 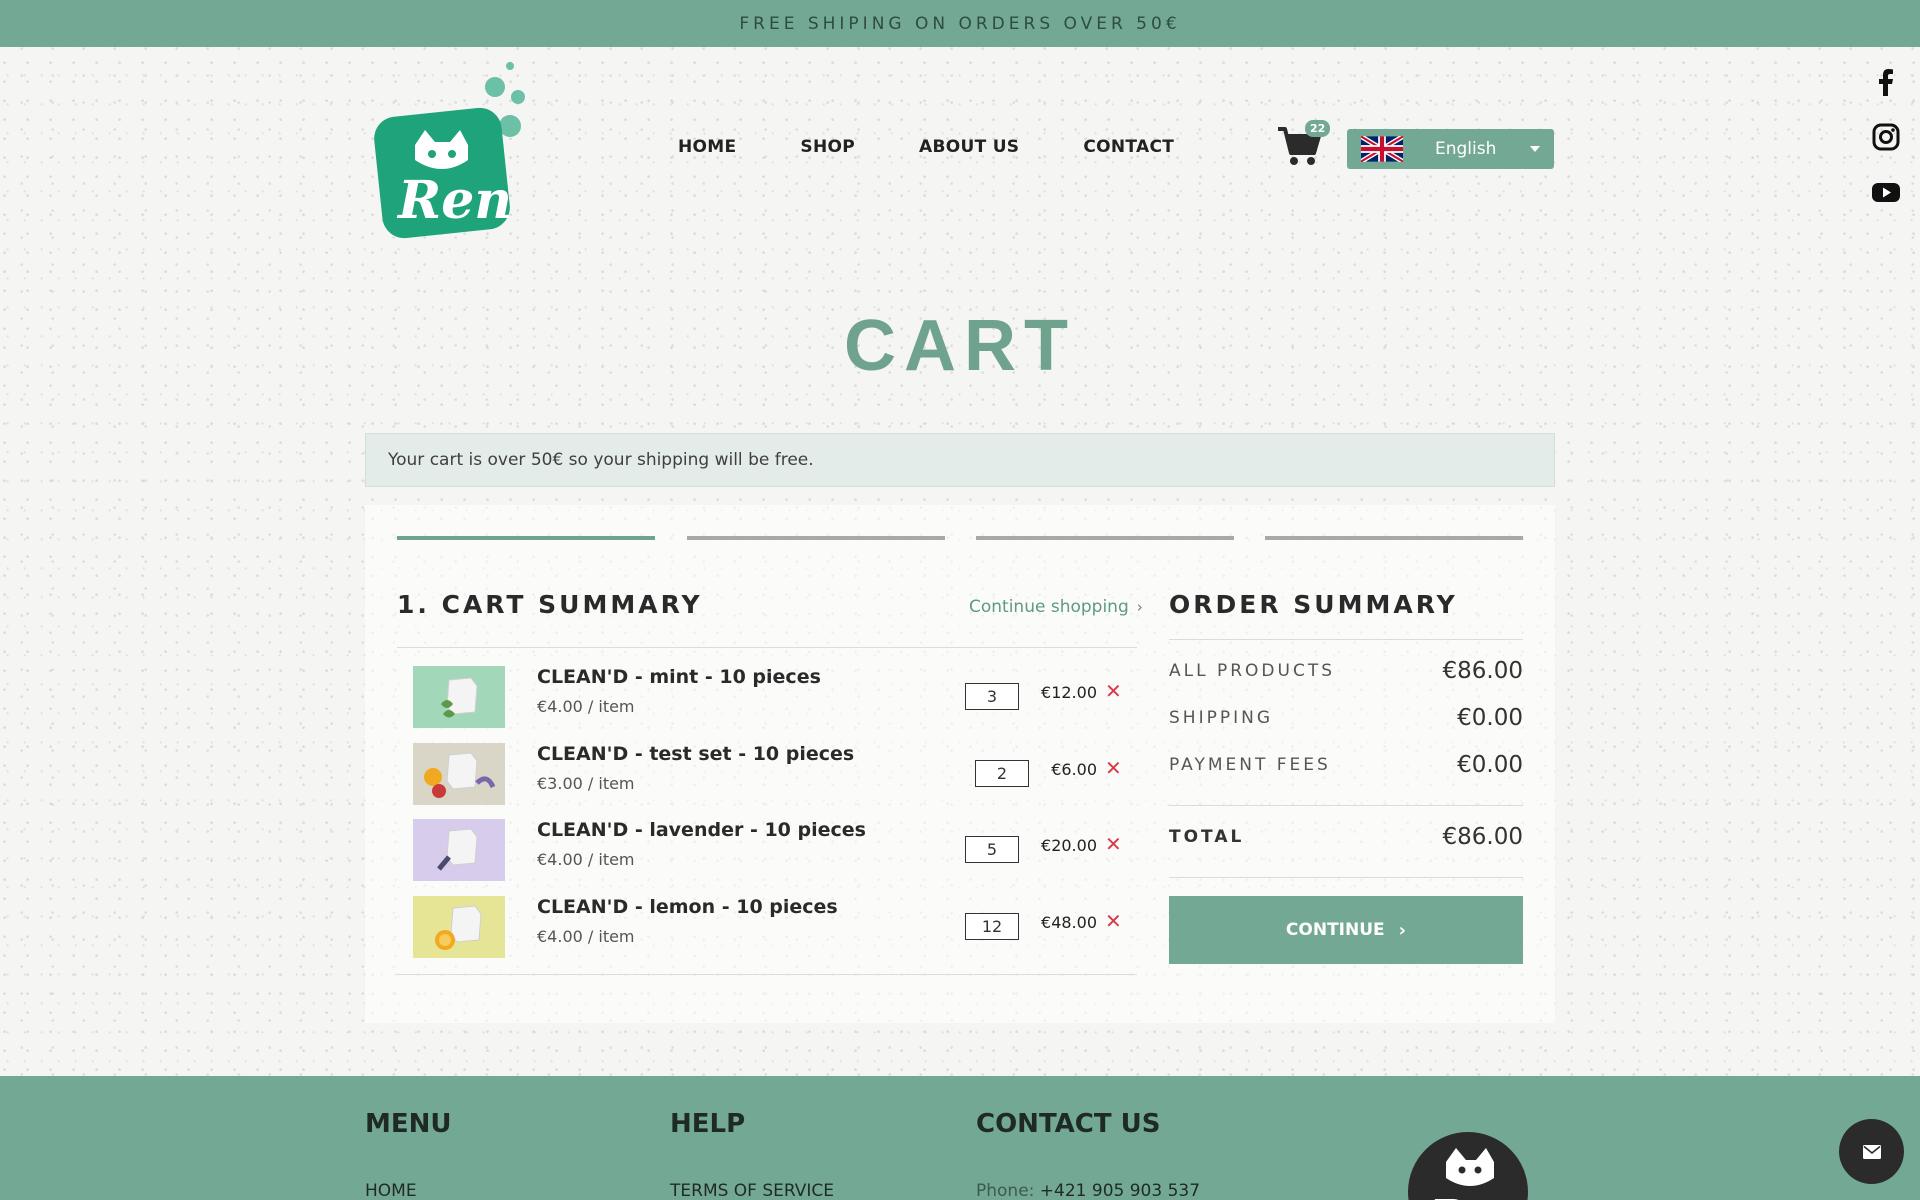 I want to click on continue-shopping-link: Continue shopping ›, so click(x=1056, y=607).